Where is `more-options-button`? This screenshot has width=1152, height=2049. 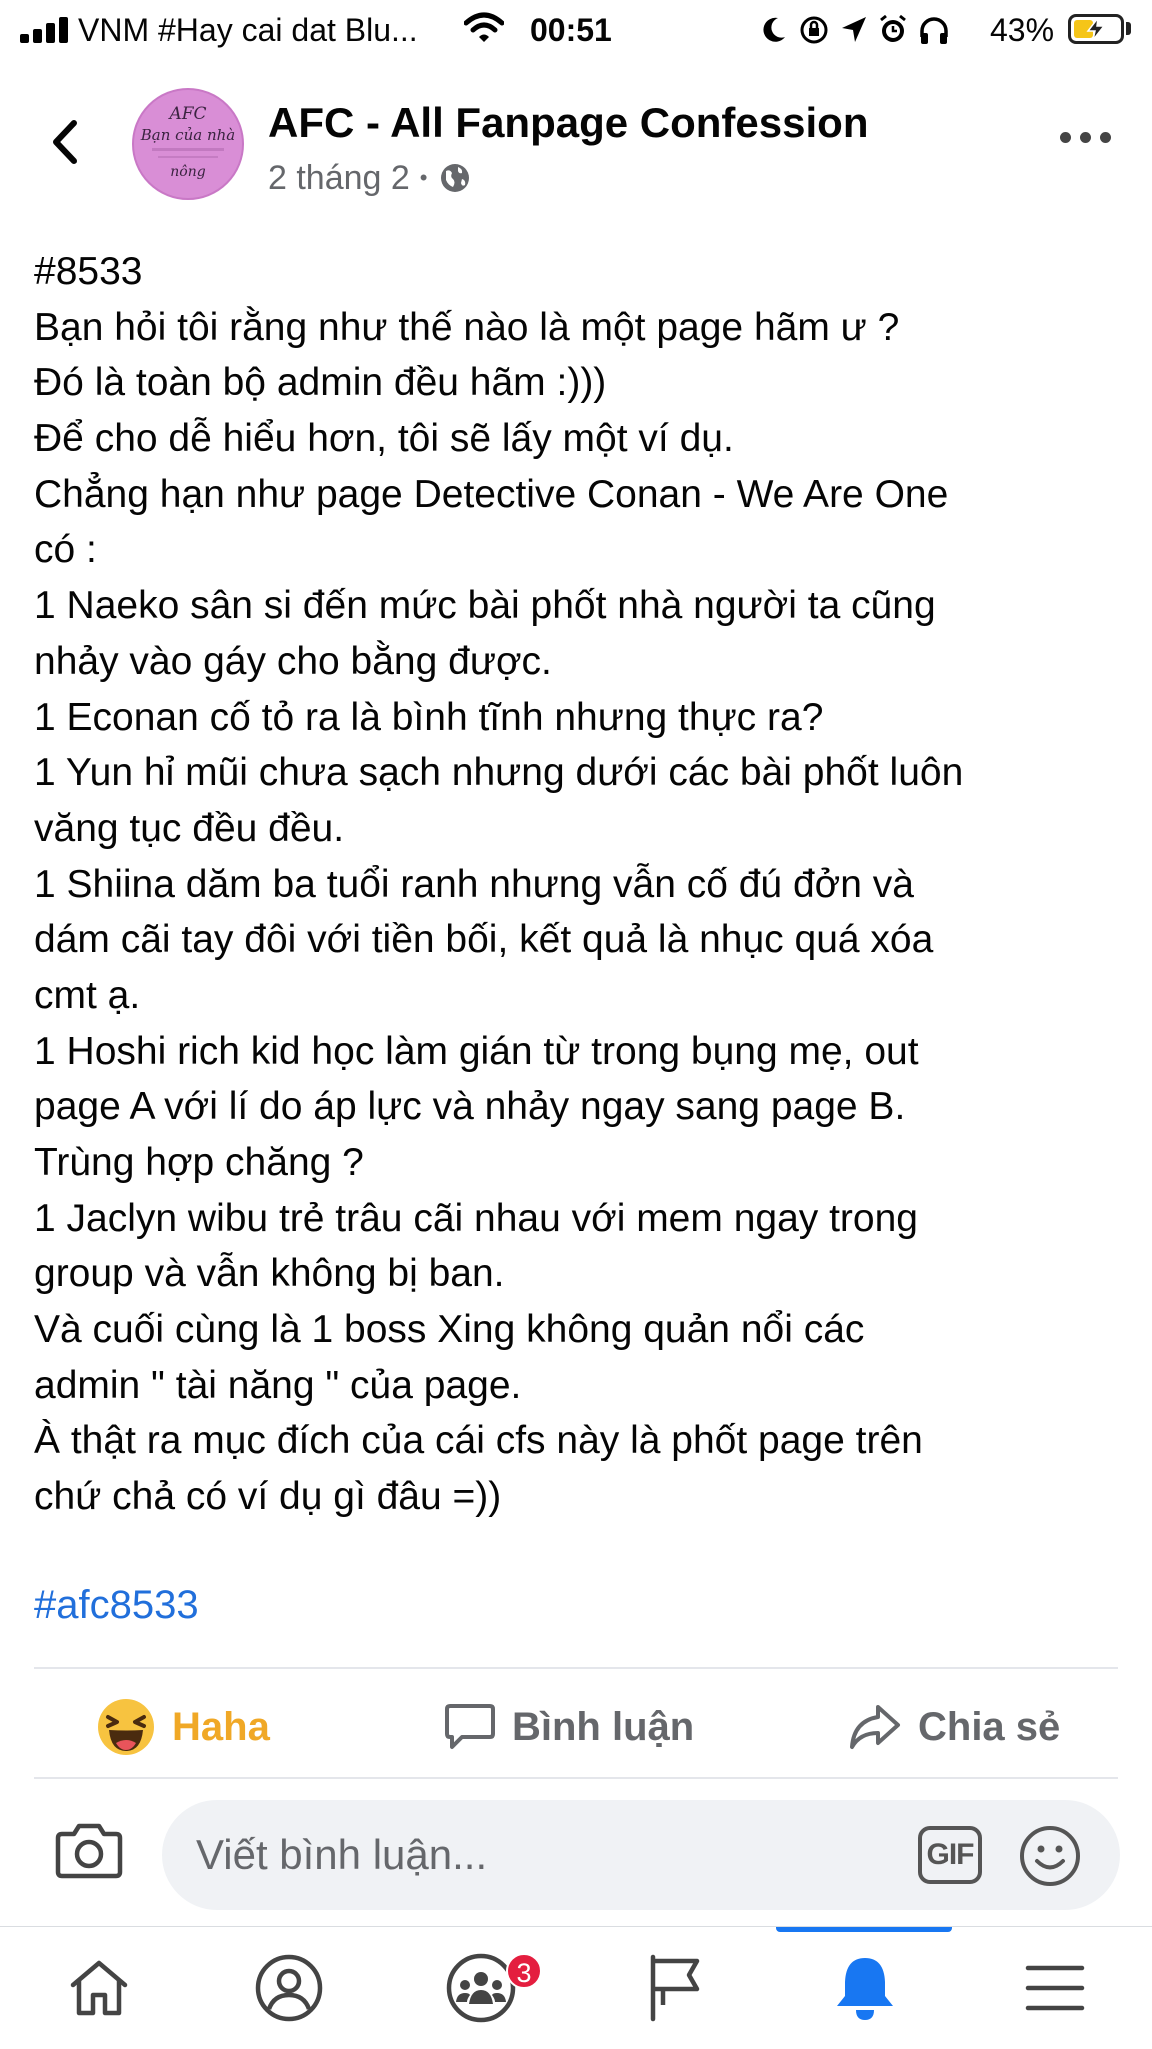 more-options-button is located at coordinates (1087, 136).